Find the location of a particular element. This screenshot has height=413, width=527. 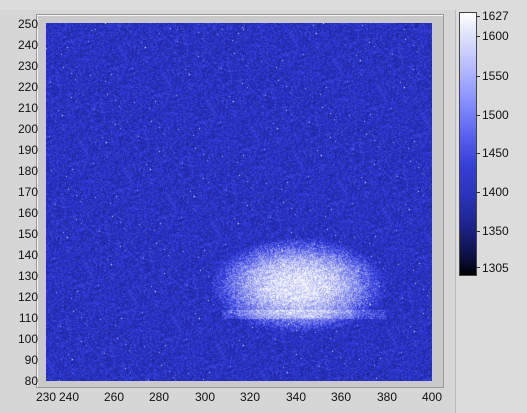

color-scale-label: 1500 is located at coordinates (495, 115).